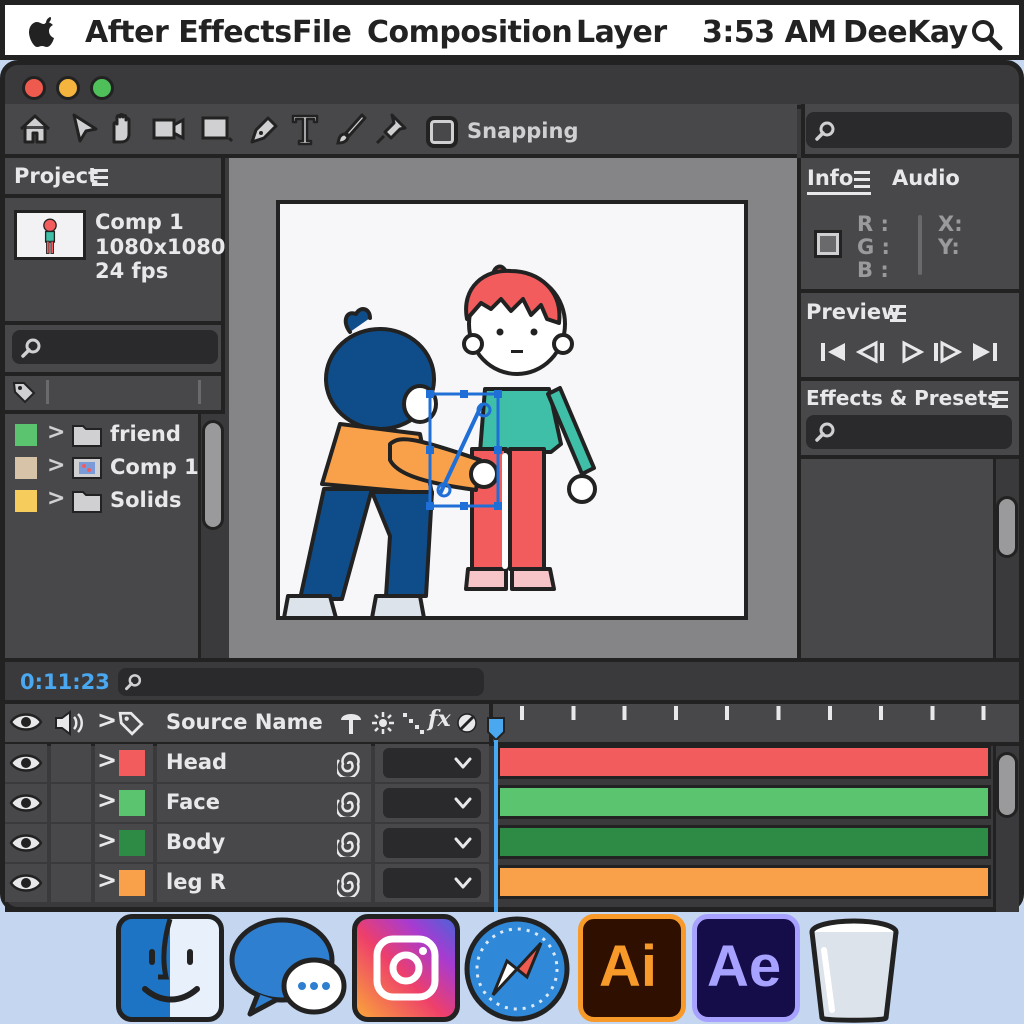 This screenshot has height=1024, width=1024. Describe the element at coordinates (413, 723) in the screenshot. I see `quality-icon` at that location.